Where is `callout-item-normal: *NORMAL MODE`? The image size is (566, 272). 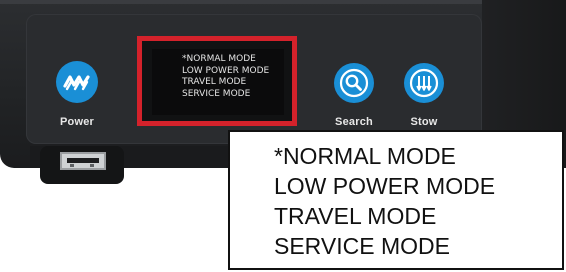
callout-item-normal: *NORMAL MODE is located at coordinates (365, 156).